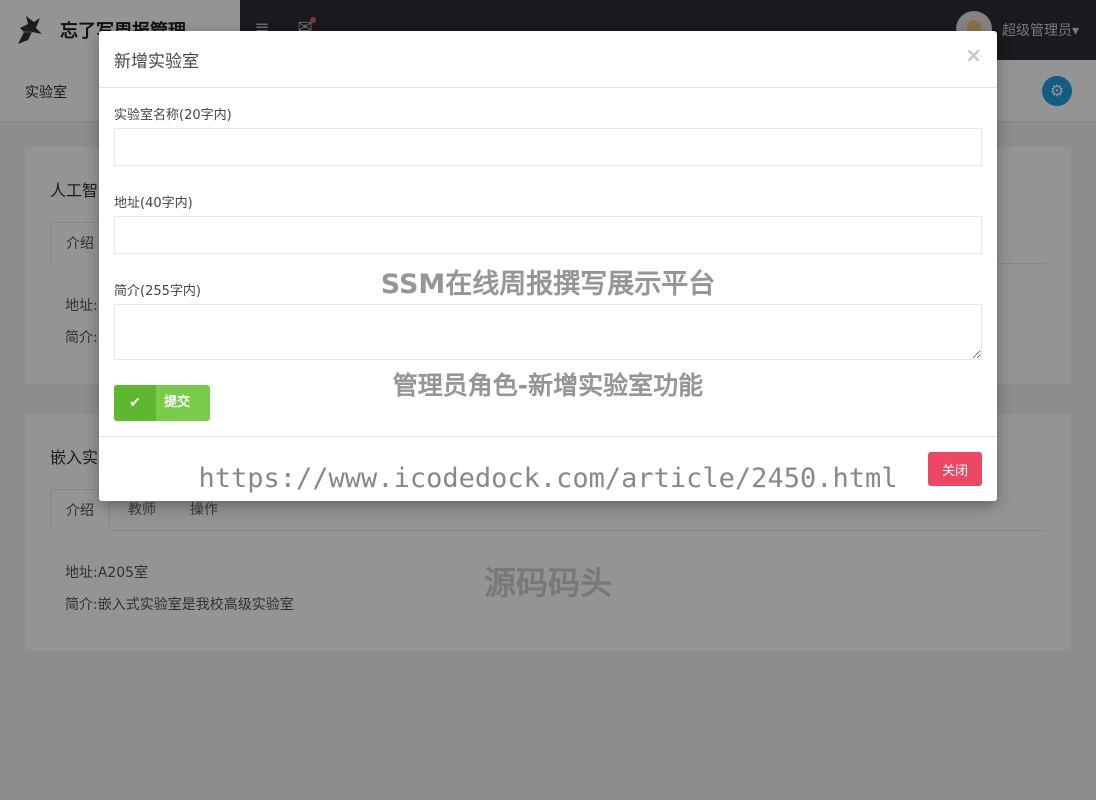 This screenshot has height=800, width=1096. What do you see at coordinates (173, 115) in the screenshot?
I see `lab-name-label: 实验室名称(20字内)` at bounding box center [173, 115].